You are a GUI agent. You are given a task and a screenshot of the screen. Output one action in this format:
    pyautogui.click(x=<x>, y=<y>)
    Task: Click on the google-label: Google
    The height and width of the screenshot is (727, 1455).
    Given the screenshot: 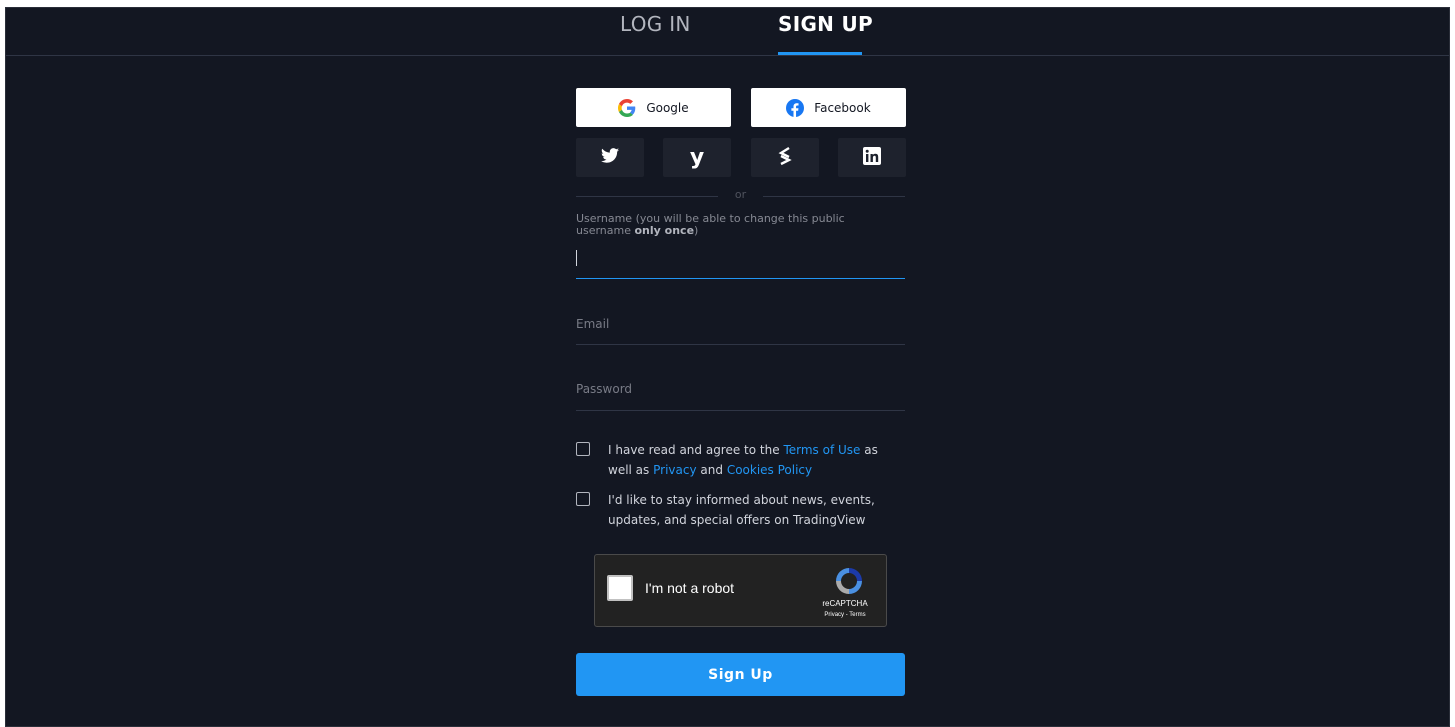 What is the action you would take?
    pyautogui.click(x=667, y=107)
    